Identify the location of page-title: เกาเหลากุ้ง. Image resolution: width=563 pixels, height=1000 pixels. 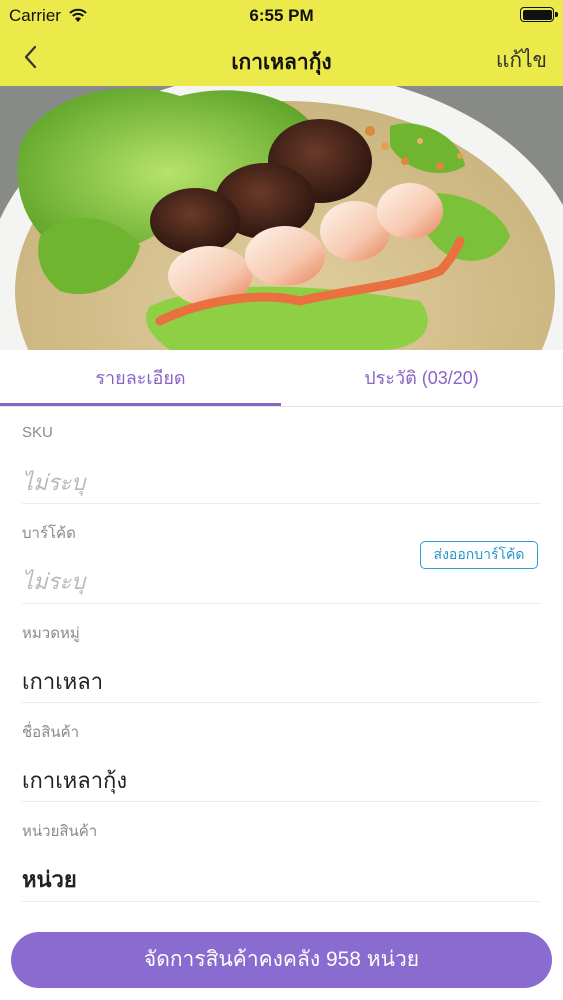
(281, 62).